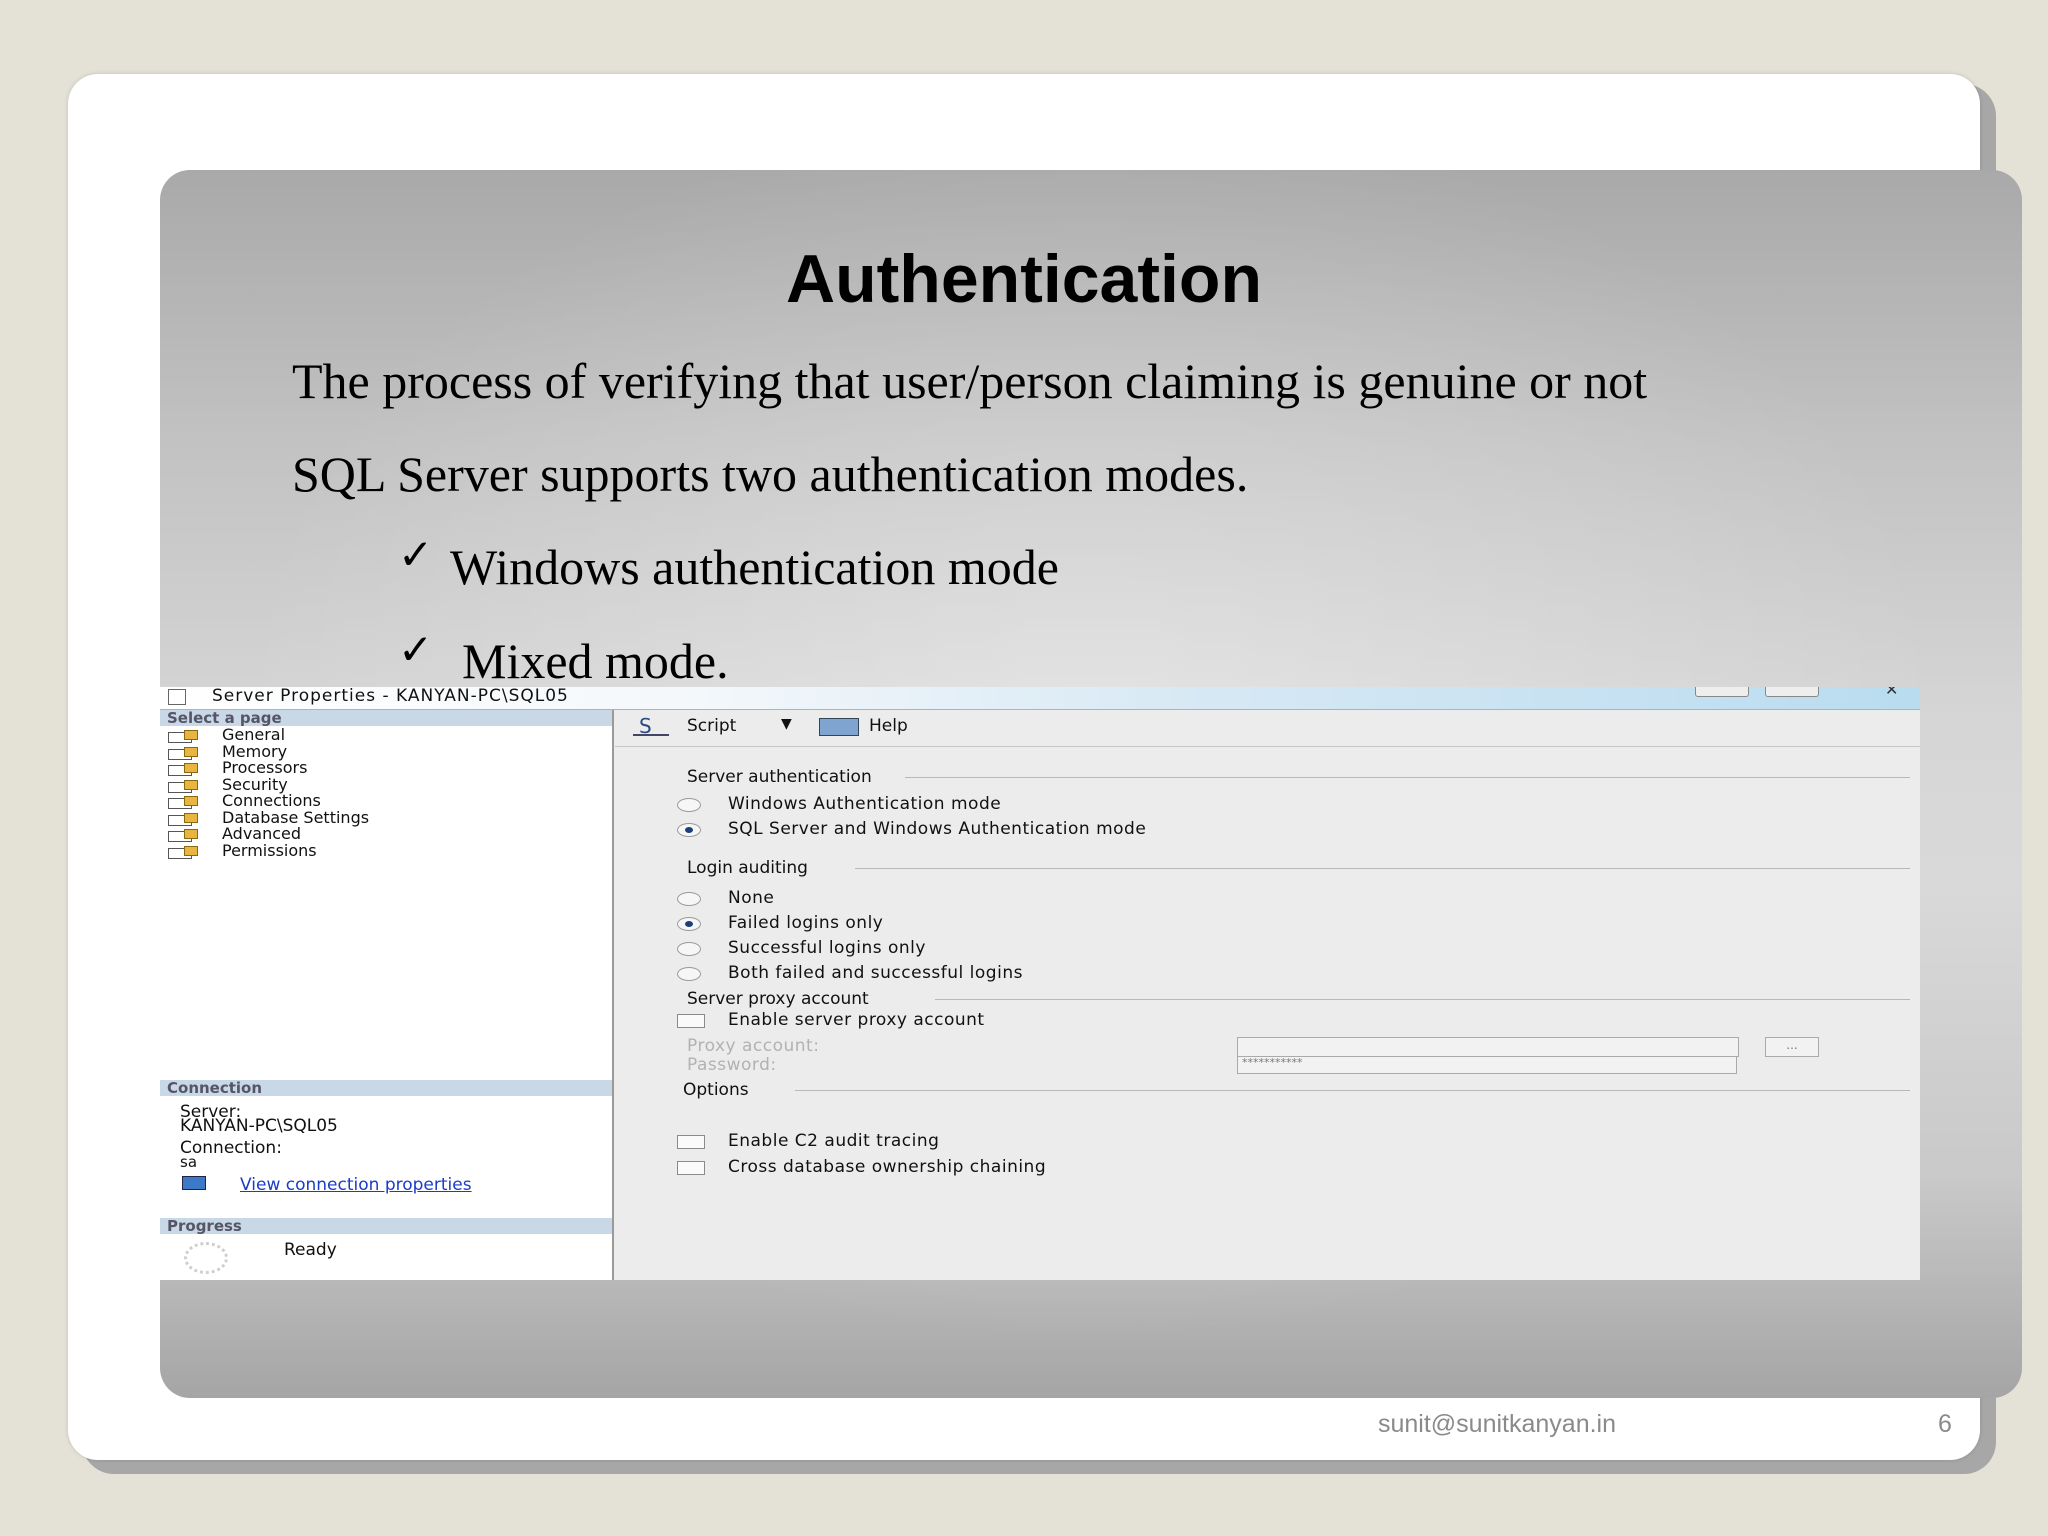  I want to click on page-number: 6, so click(1945, 1424).